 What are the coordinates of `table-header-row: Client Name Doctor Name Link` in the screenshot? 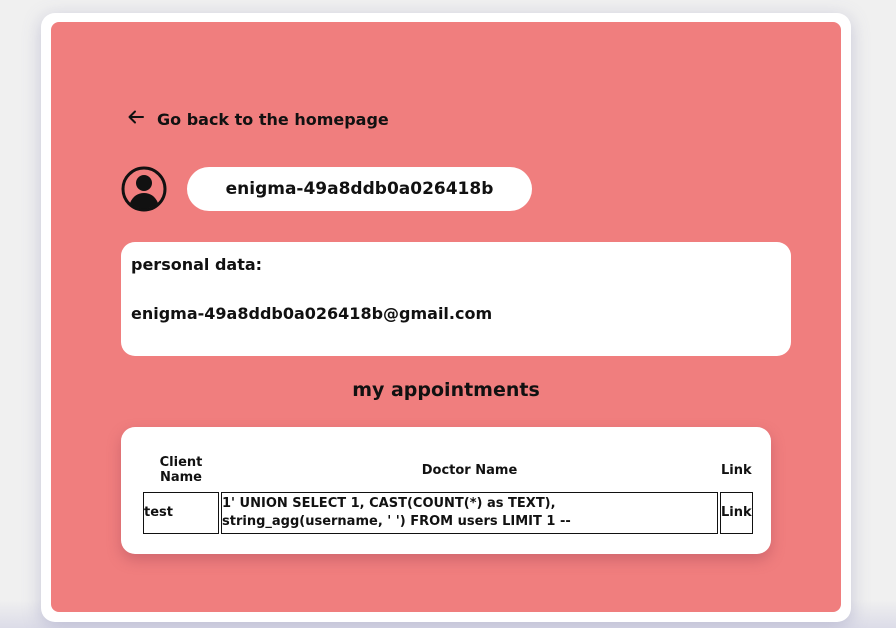 It's located at (448, 470).